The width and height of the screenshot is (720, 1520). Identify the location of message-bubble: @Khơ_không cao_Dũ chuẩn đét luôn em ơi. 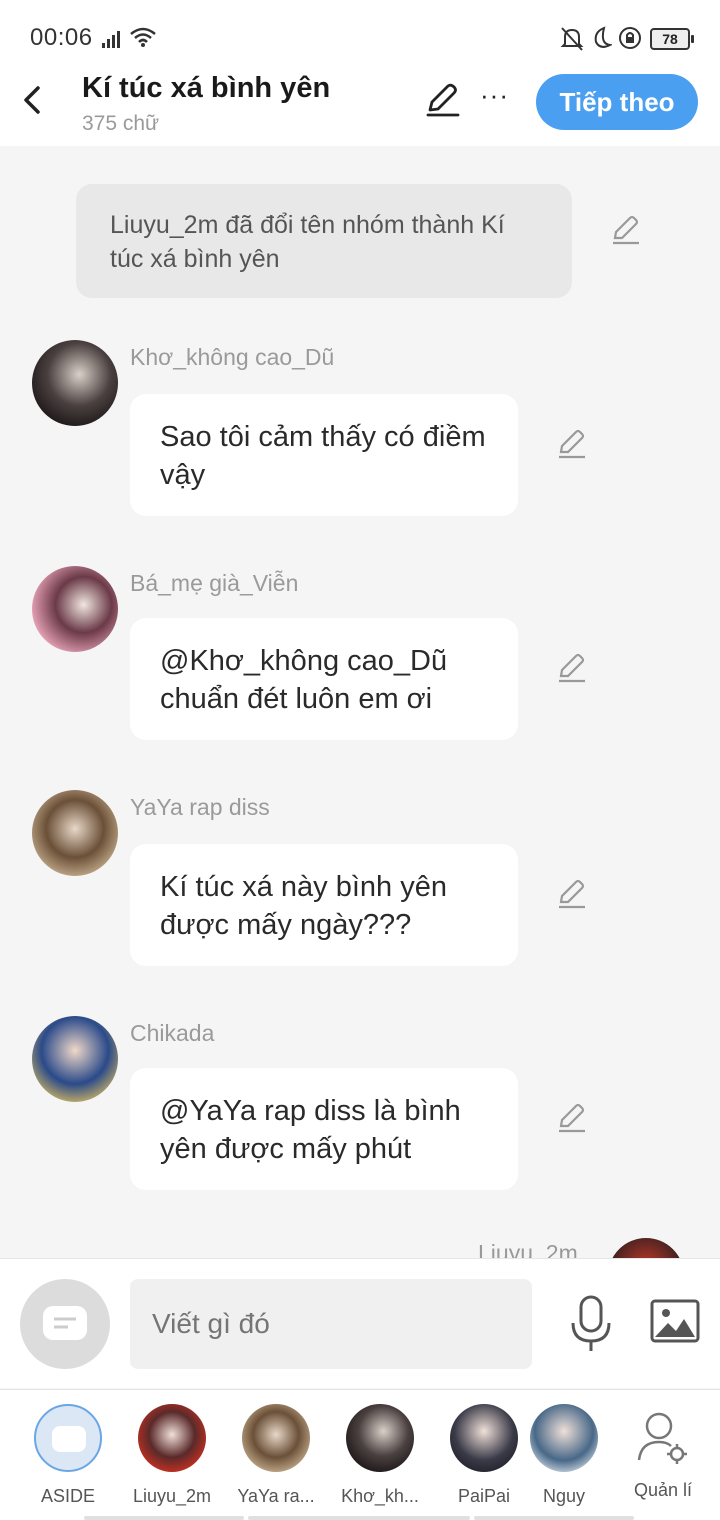
(324, 679).